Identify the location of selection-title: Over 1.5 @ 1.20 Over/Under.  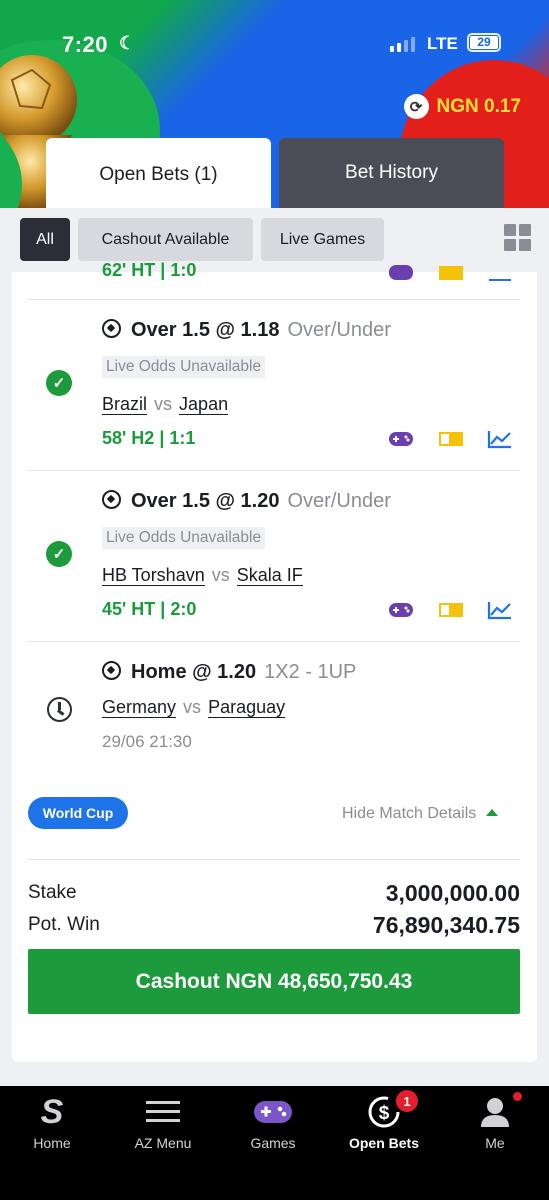
(246, 501).